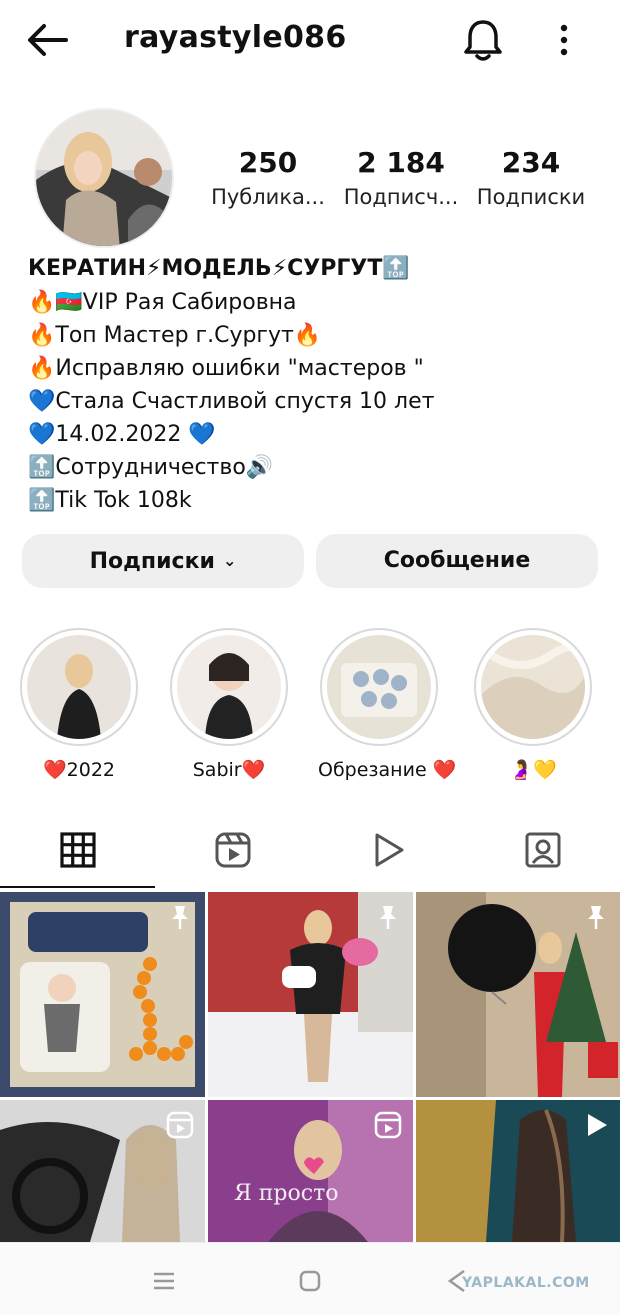  What do you see at coordinates (229, 560) in the screenshot?
I see `chevron-down-icon: ⌄` at bounding box center [229, 560].